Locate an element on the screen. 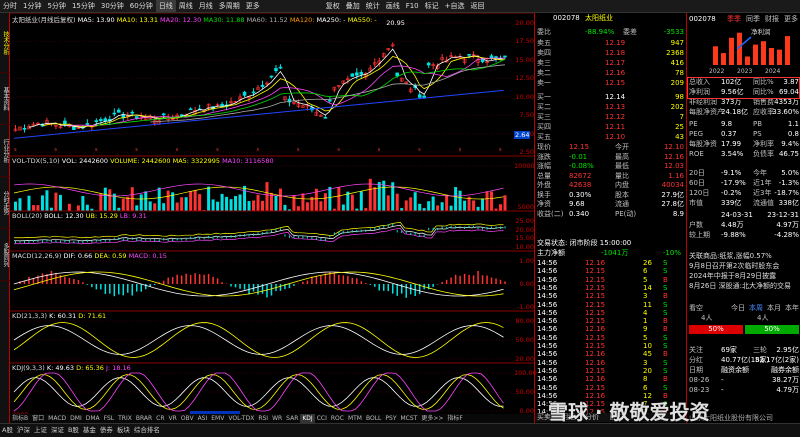 This screenshot has width=800, height=437. indicator-tab-0: 指标B is located at coordinates (20, 418).